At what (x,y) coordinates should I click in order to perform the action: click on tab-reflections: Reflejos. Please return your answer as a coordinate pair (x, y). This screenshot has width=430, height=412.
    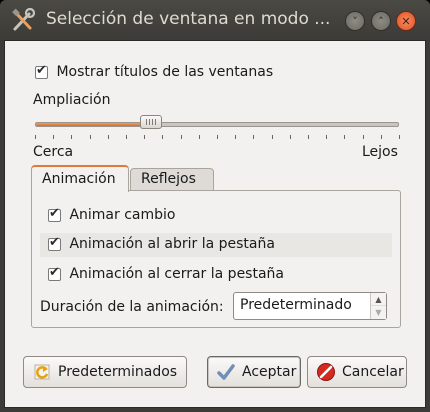
    Looking at the image, I should click on (172, 179).